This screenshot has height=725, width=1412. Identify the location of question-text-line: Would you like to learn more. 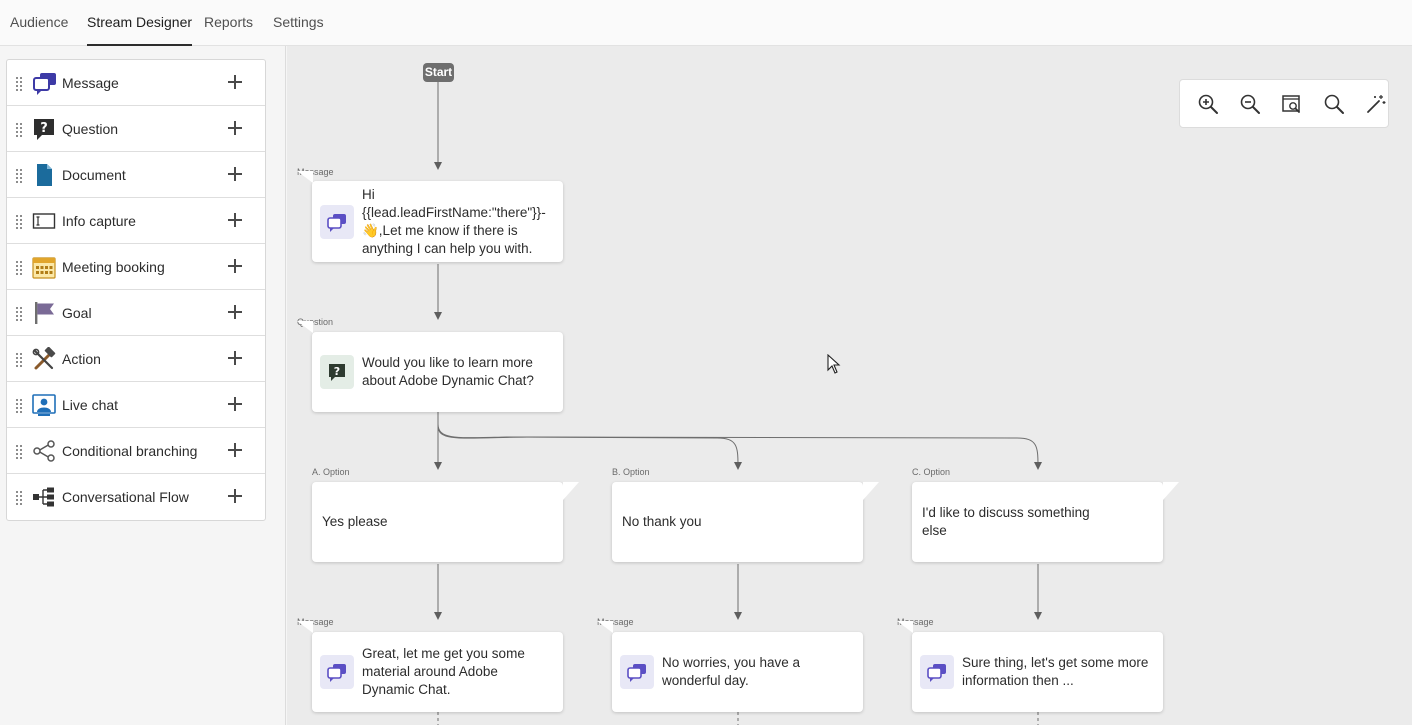
(447, 362).